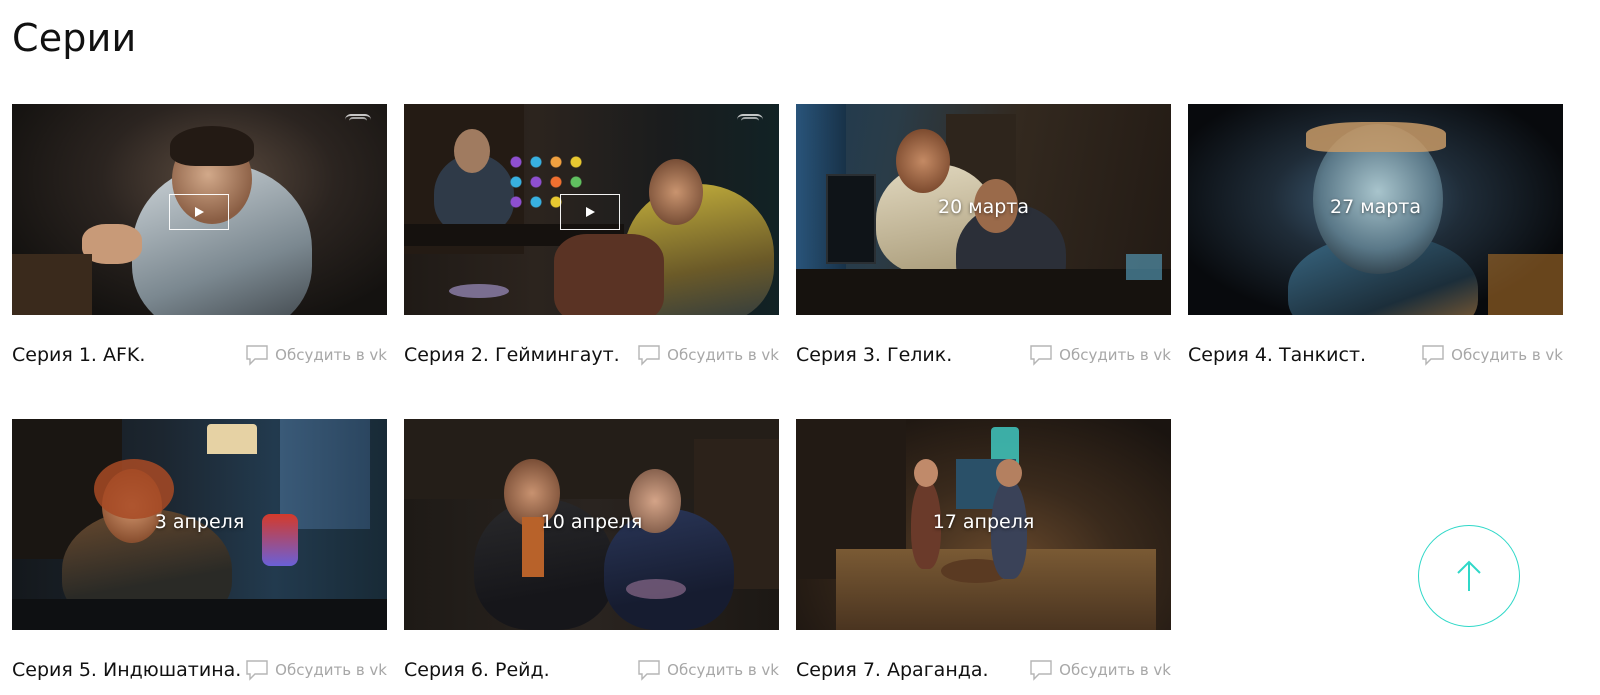 The image size is (1600, 695). I want to click on episode-meta: Серия 5. Индюшатина. Обсудить в vk, so click(199, 670).